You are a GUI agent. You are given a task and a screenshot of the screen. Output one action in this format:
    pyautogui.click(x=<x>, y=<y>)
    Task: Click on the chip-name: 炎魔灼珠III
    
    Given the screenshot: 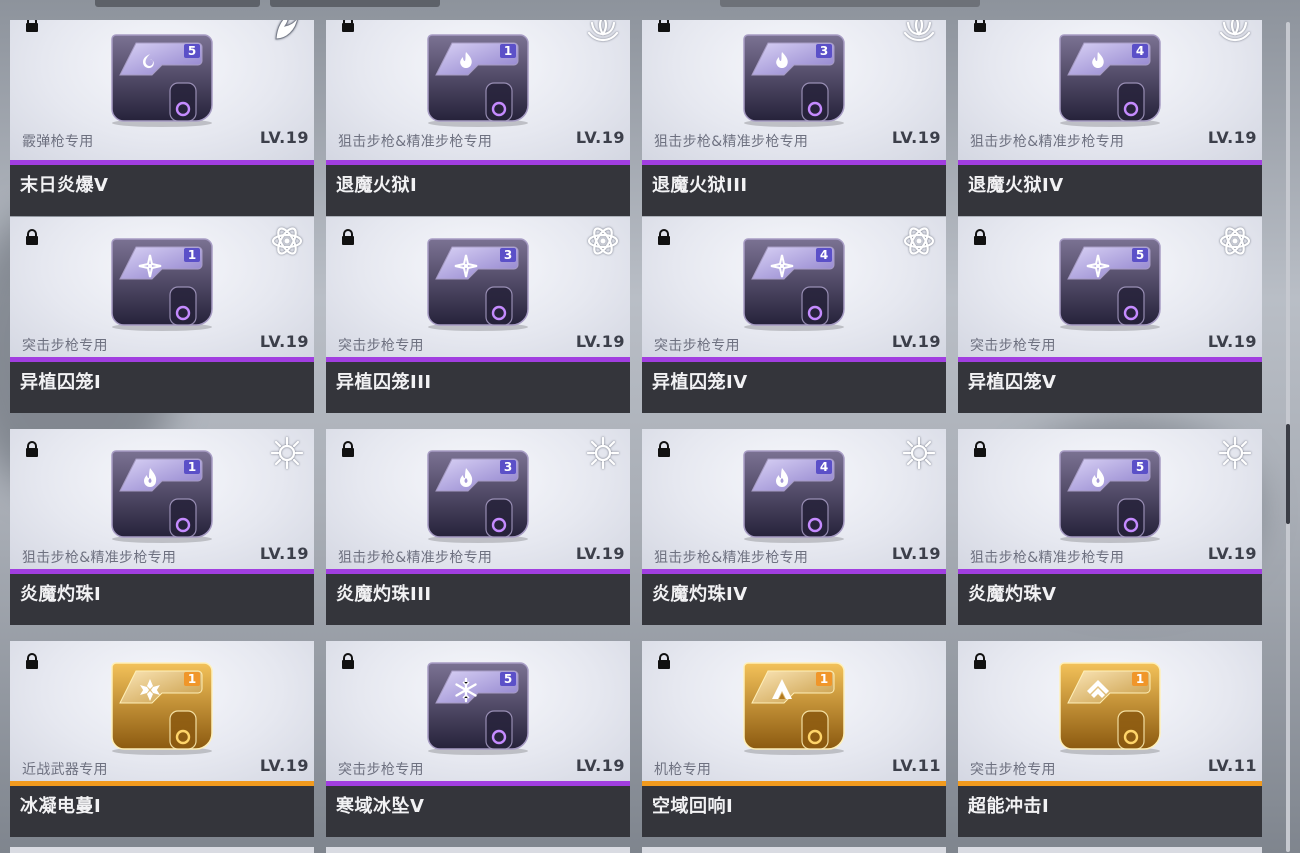 What is the action you would take?
    pyautogui.click(x=478, y=599)
    